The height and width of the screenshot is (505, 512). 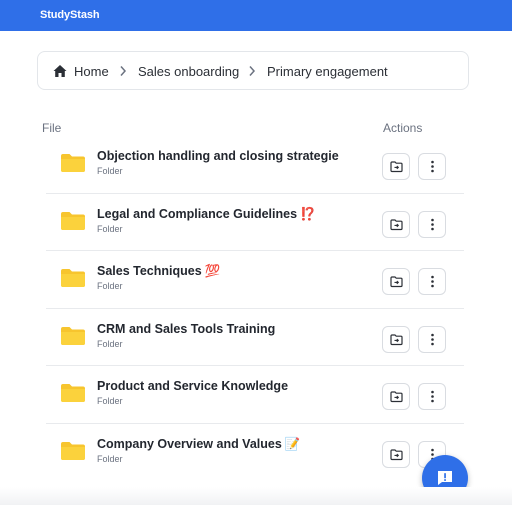 What do you see at coordinates (60, 71) in the screenshot?
I see `home-icon` at bounding box center [60, 71].